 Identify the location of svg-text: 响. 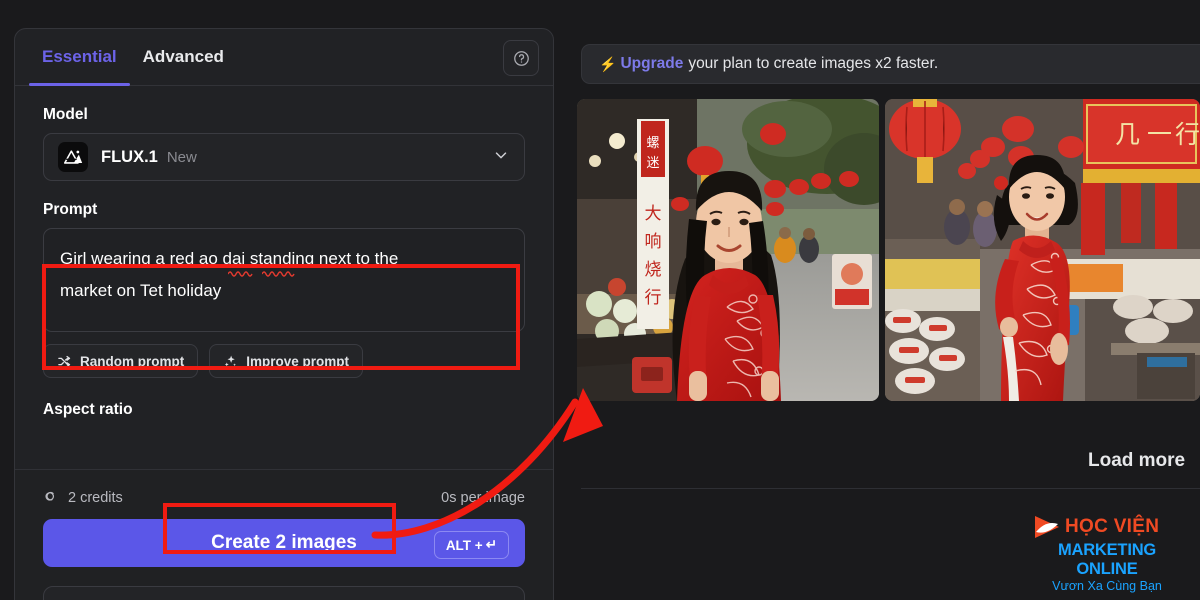
(653, 242).